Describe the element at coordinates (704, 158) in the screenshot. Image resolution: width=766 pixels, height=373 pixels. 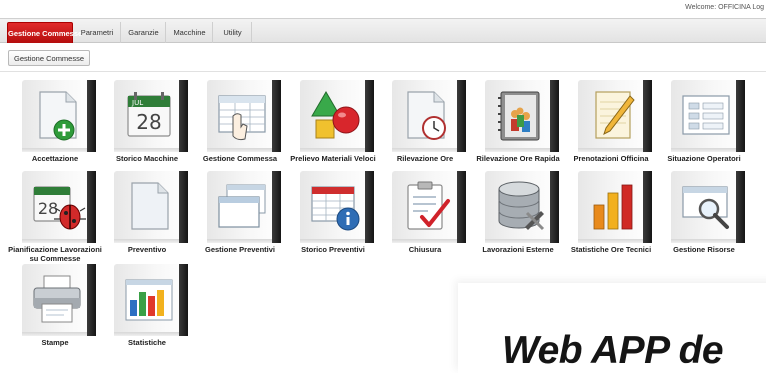
I see `tile-label: Situazione Operatori` at that location.